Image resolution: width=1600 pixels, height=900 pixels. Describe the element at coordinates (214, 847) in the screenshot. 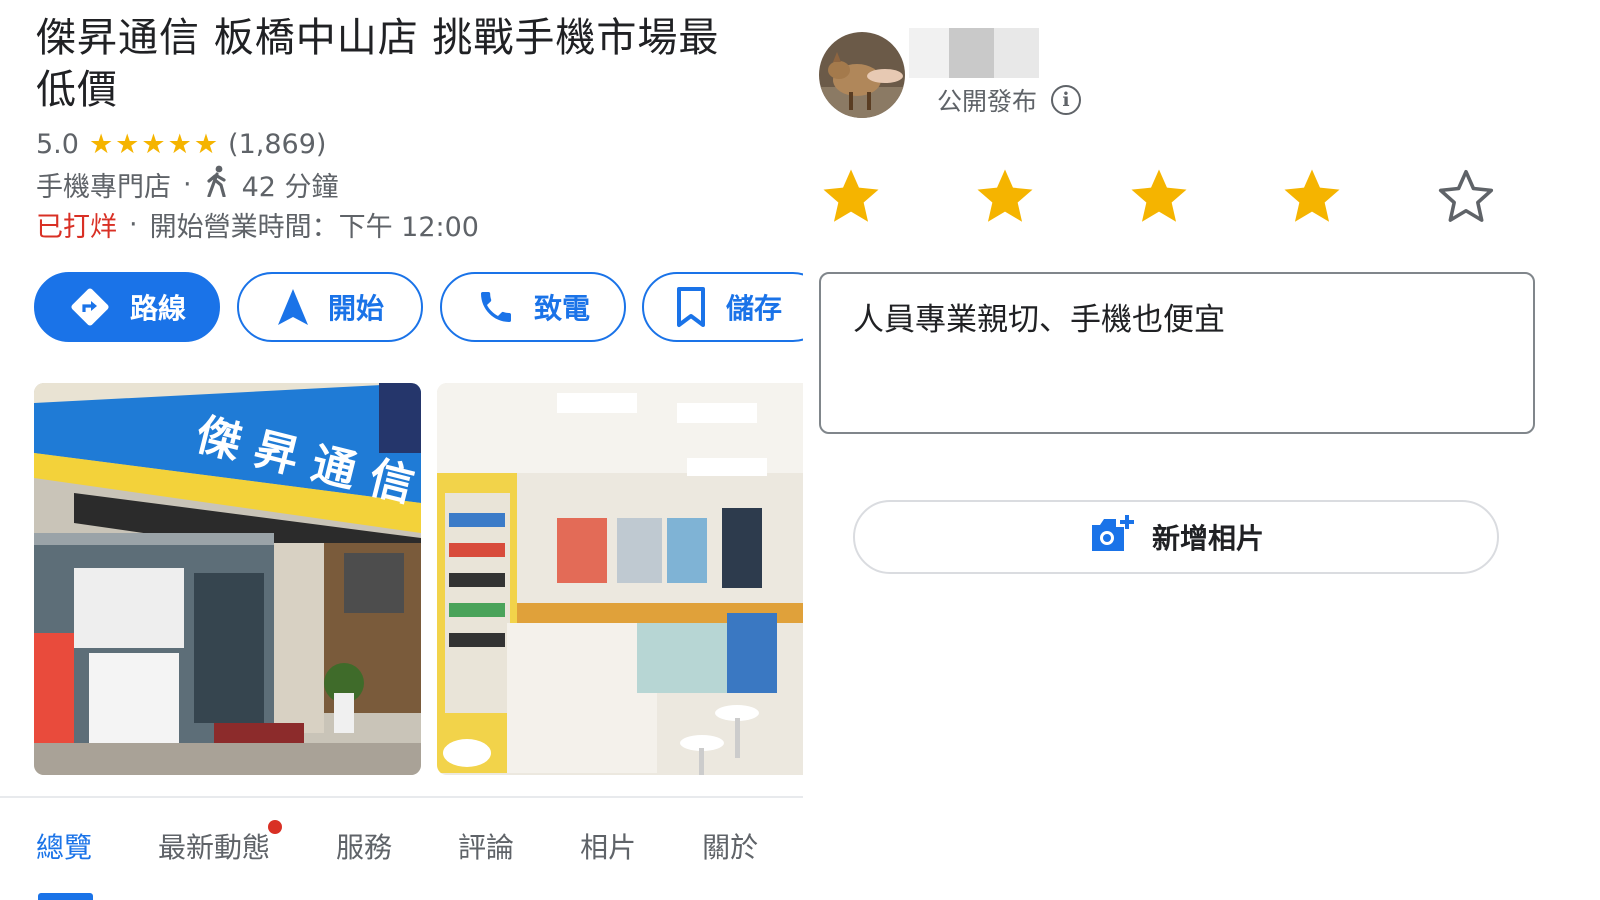

I see `tab-updates-label: 最新動態` at that location.